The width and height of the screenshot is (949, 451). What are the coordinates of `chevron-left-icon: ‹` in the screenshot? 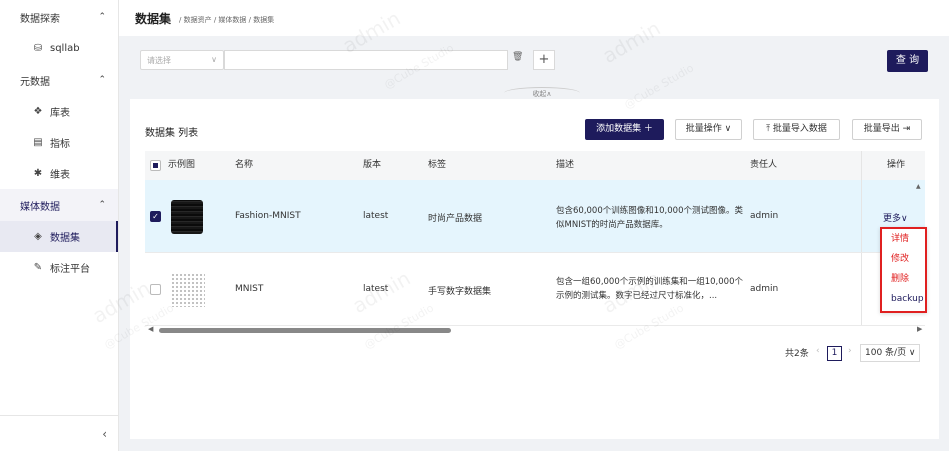 It's located at (104, 433).